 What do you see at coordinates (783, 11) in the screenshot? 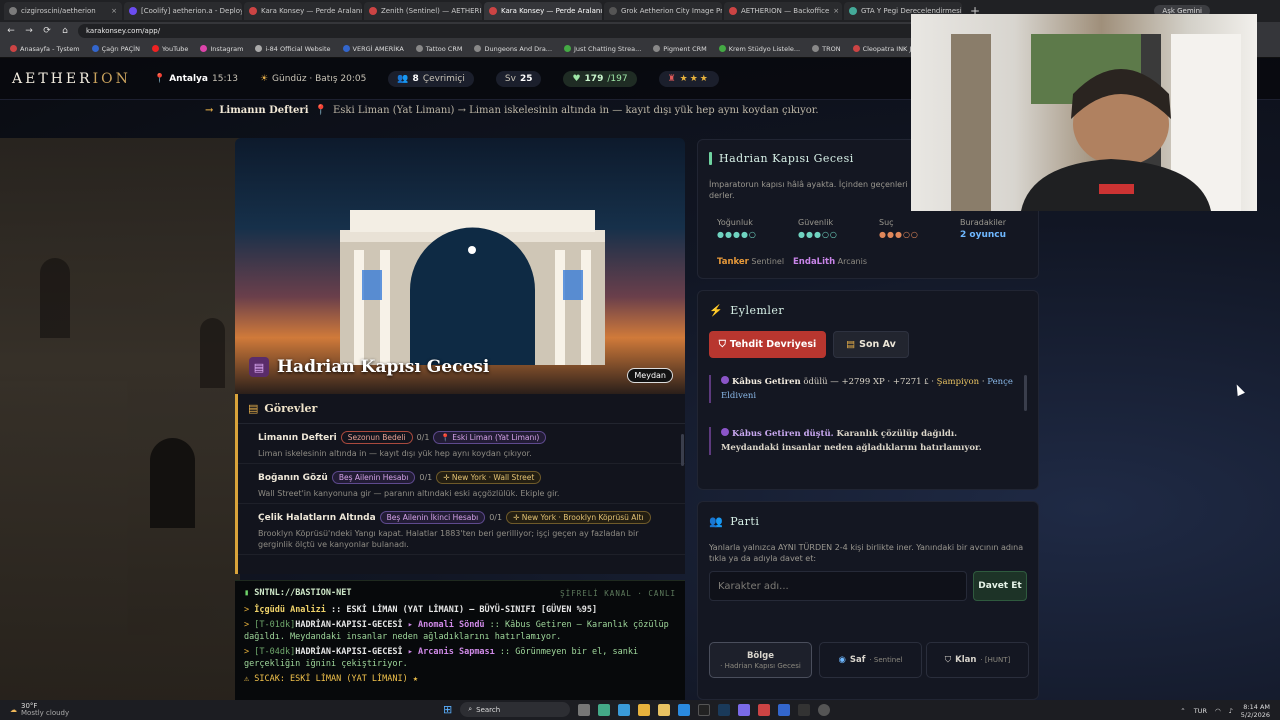
I see `browser-tab: AETHERION — Backoffice ×` at bounding box center [783, 11].